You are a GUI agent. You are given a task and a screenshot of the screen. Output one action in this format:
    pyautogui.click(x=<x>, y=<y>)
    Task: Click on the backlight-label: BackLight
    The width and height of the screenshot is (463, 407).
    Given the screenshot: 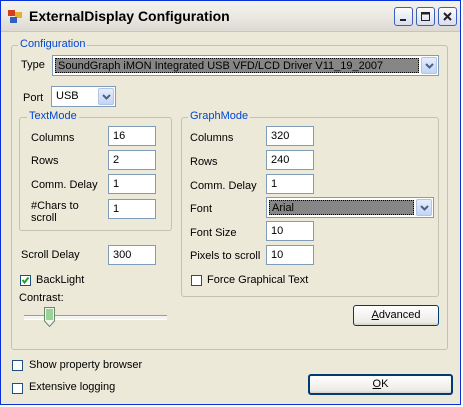 What is the action you would take?
    pyautogui.click(x=60, y=280)
    